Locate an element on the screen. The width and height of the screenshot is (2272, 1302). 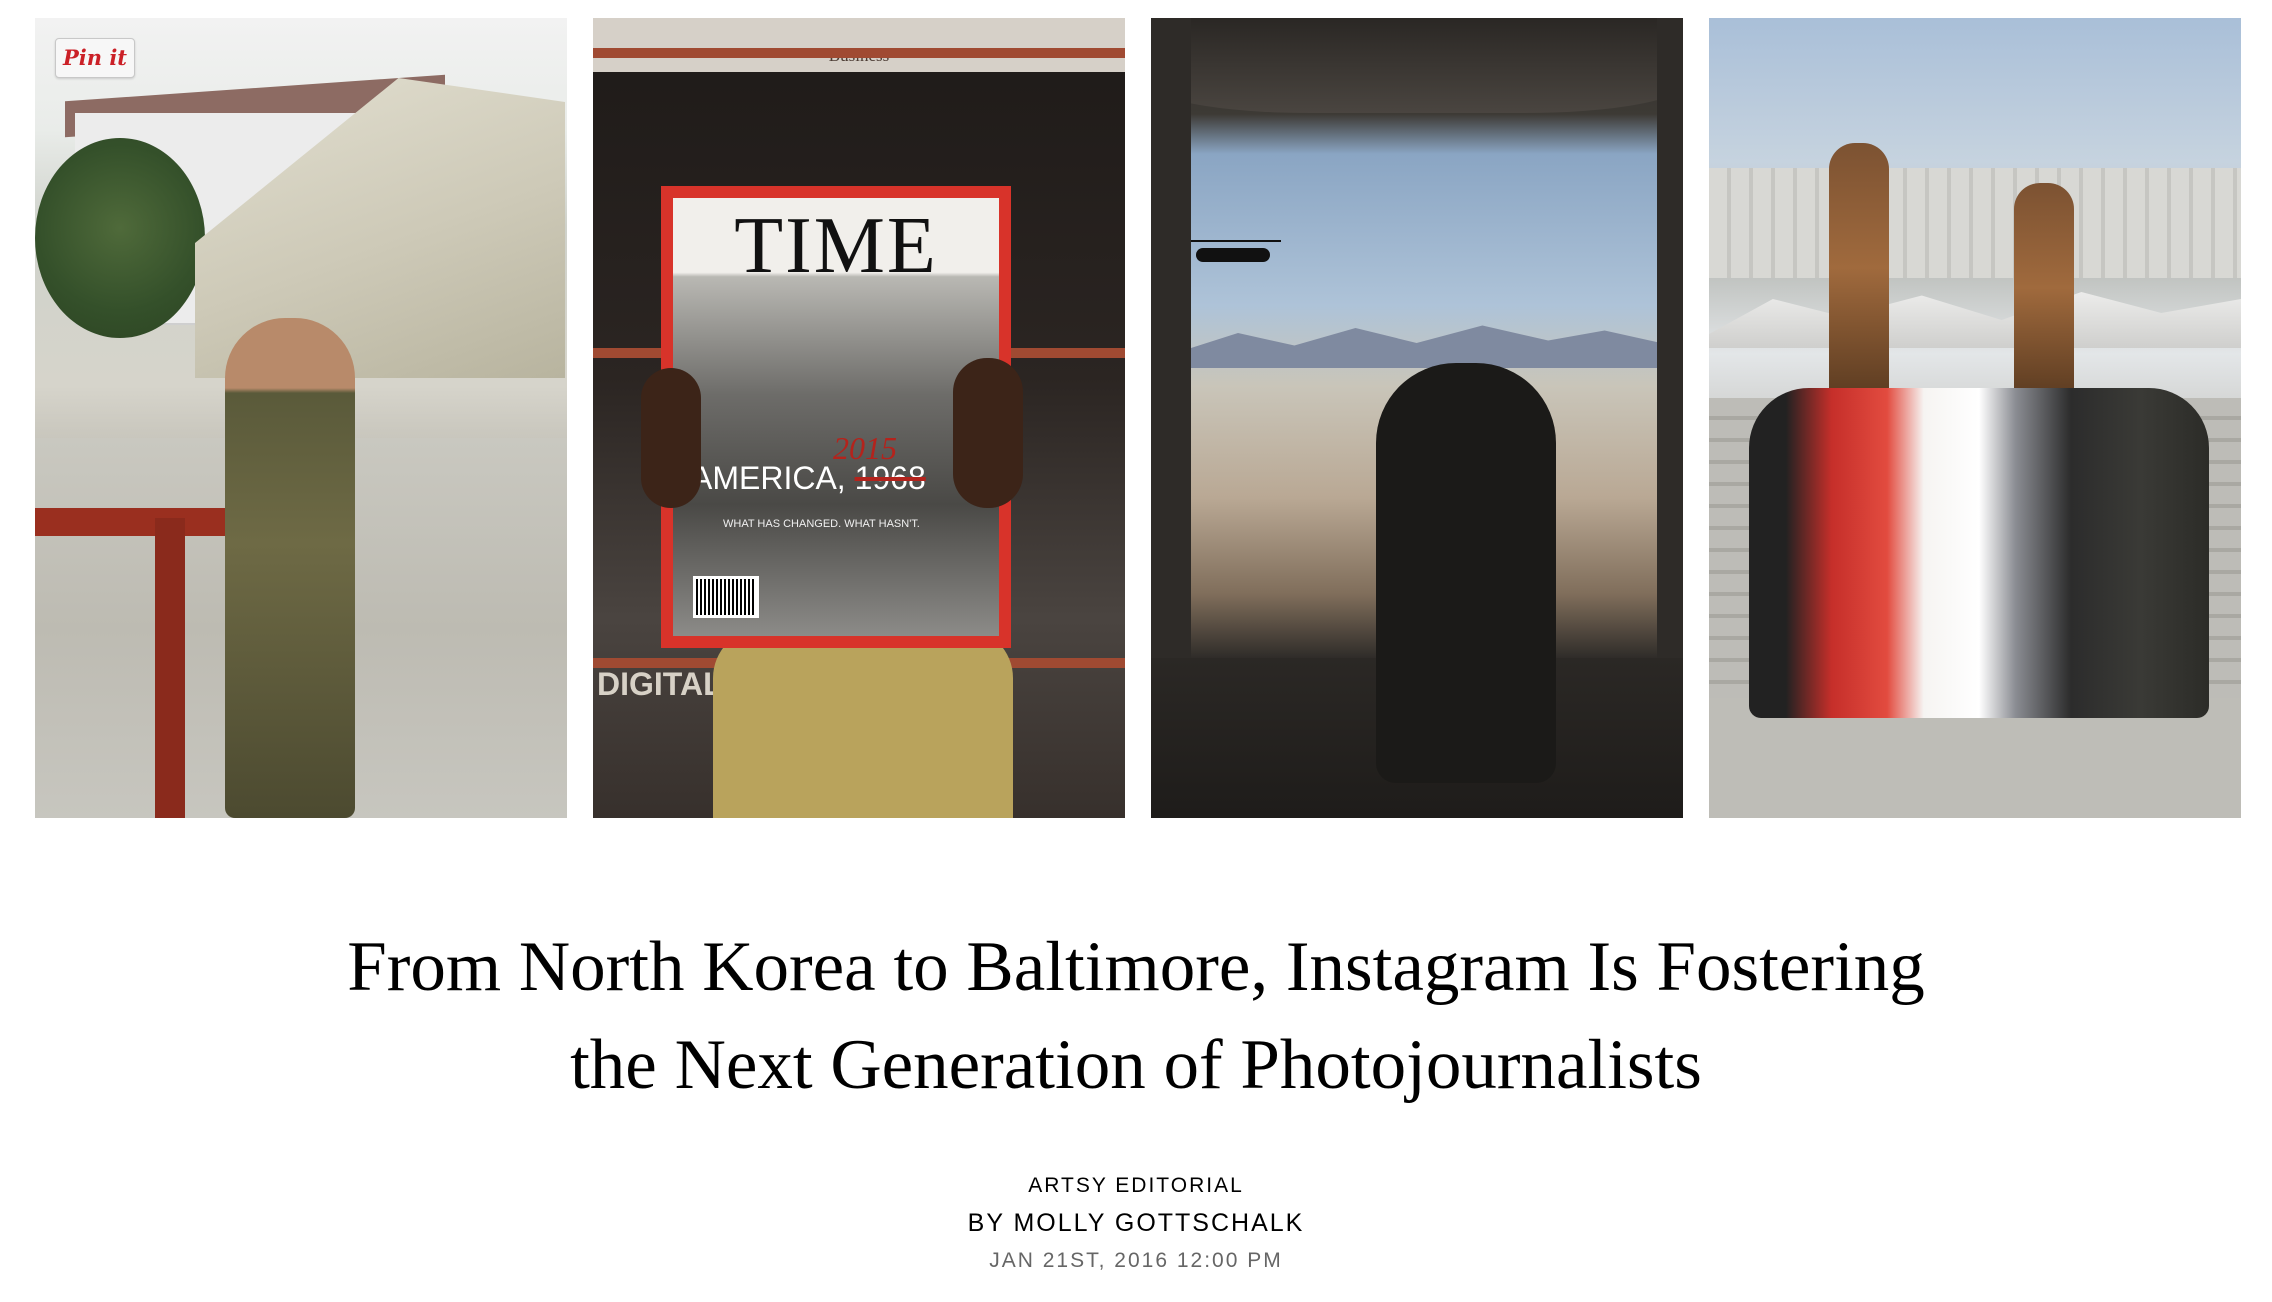
hall-facade is located at coordinates (1975, 223).